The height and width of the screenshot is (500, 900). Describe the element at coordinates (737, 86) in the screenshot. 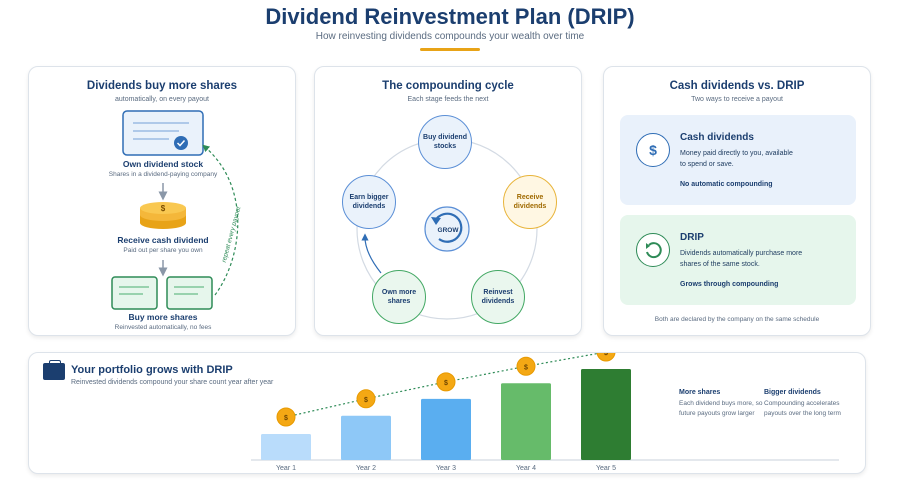

I see `compare-title: Cash dividends vs. DRIP` at that location.